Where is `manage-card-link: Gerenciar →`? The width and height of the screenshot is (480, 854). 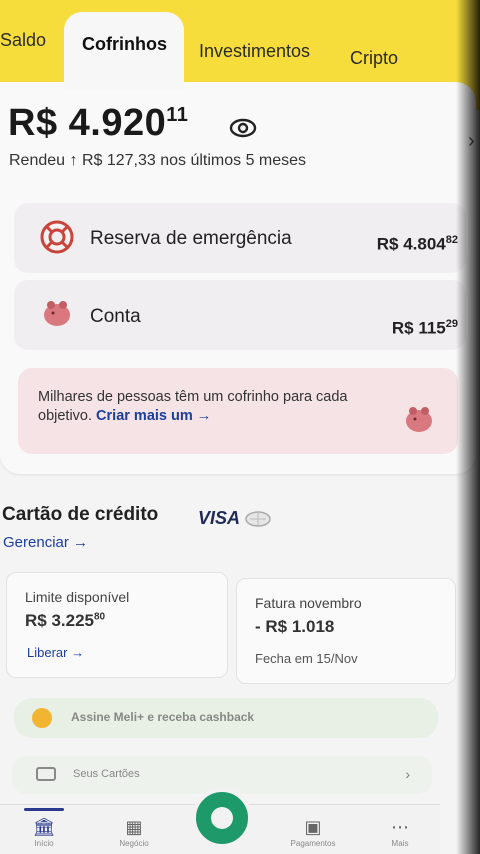
manage-card-link: Gerenciar → is located at coordinates (45, 542).